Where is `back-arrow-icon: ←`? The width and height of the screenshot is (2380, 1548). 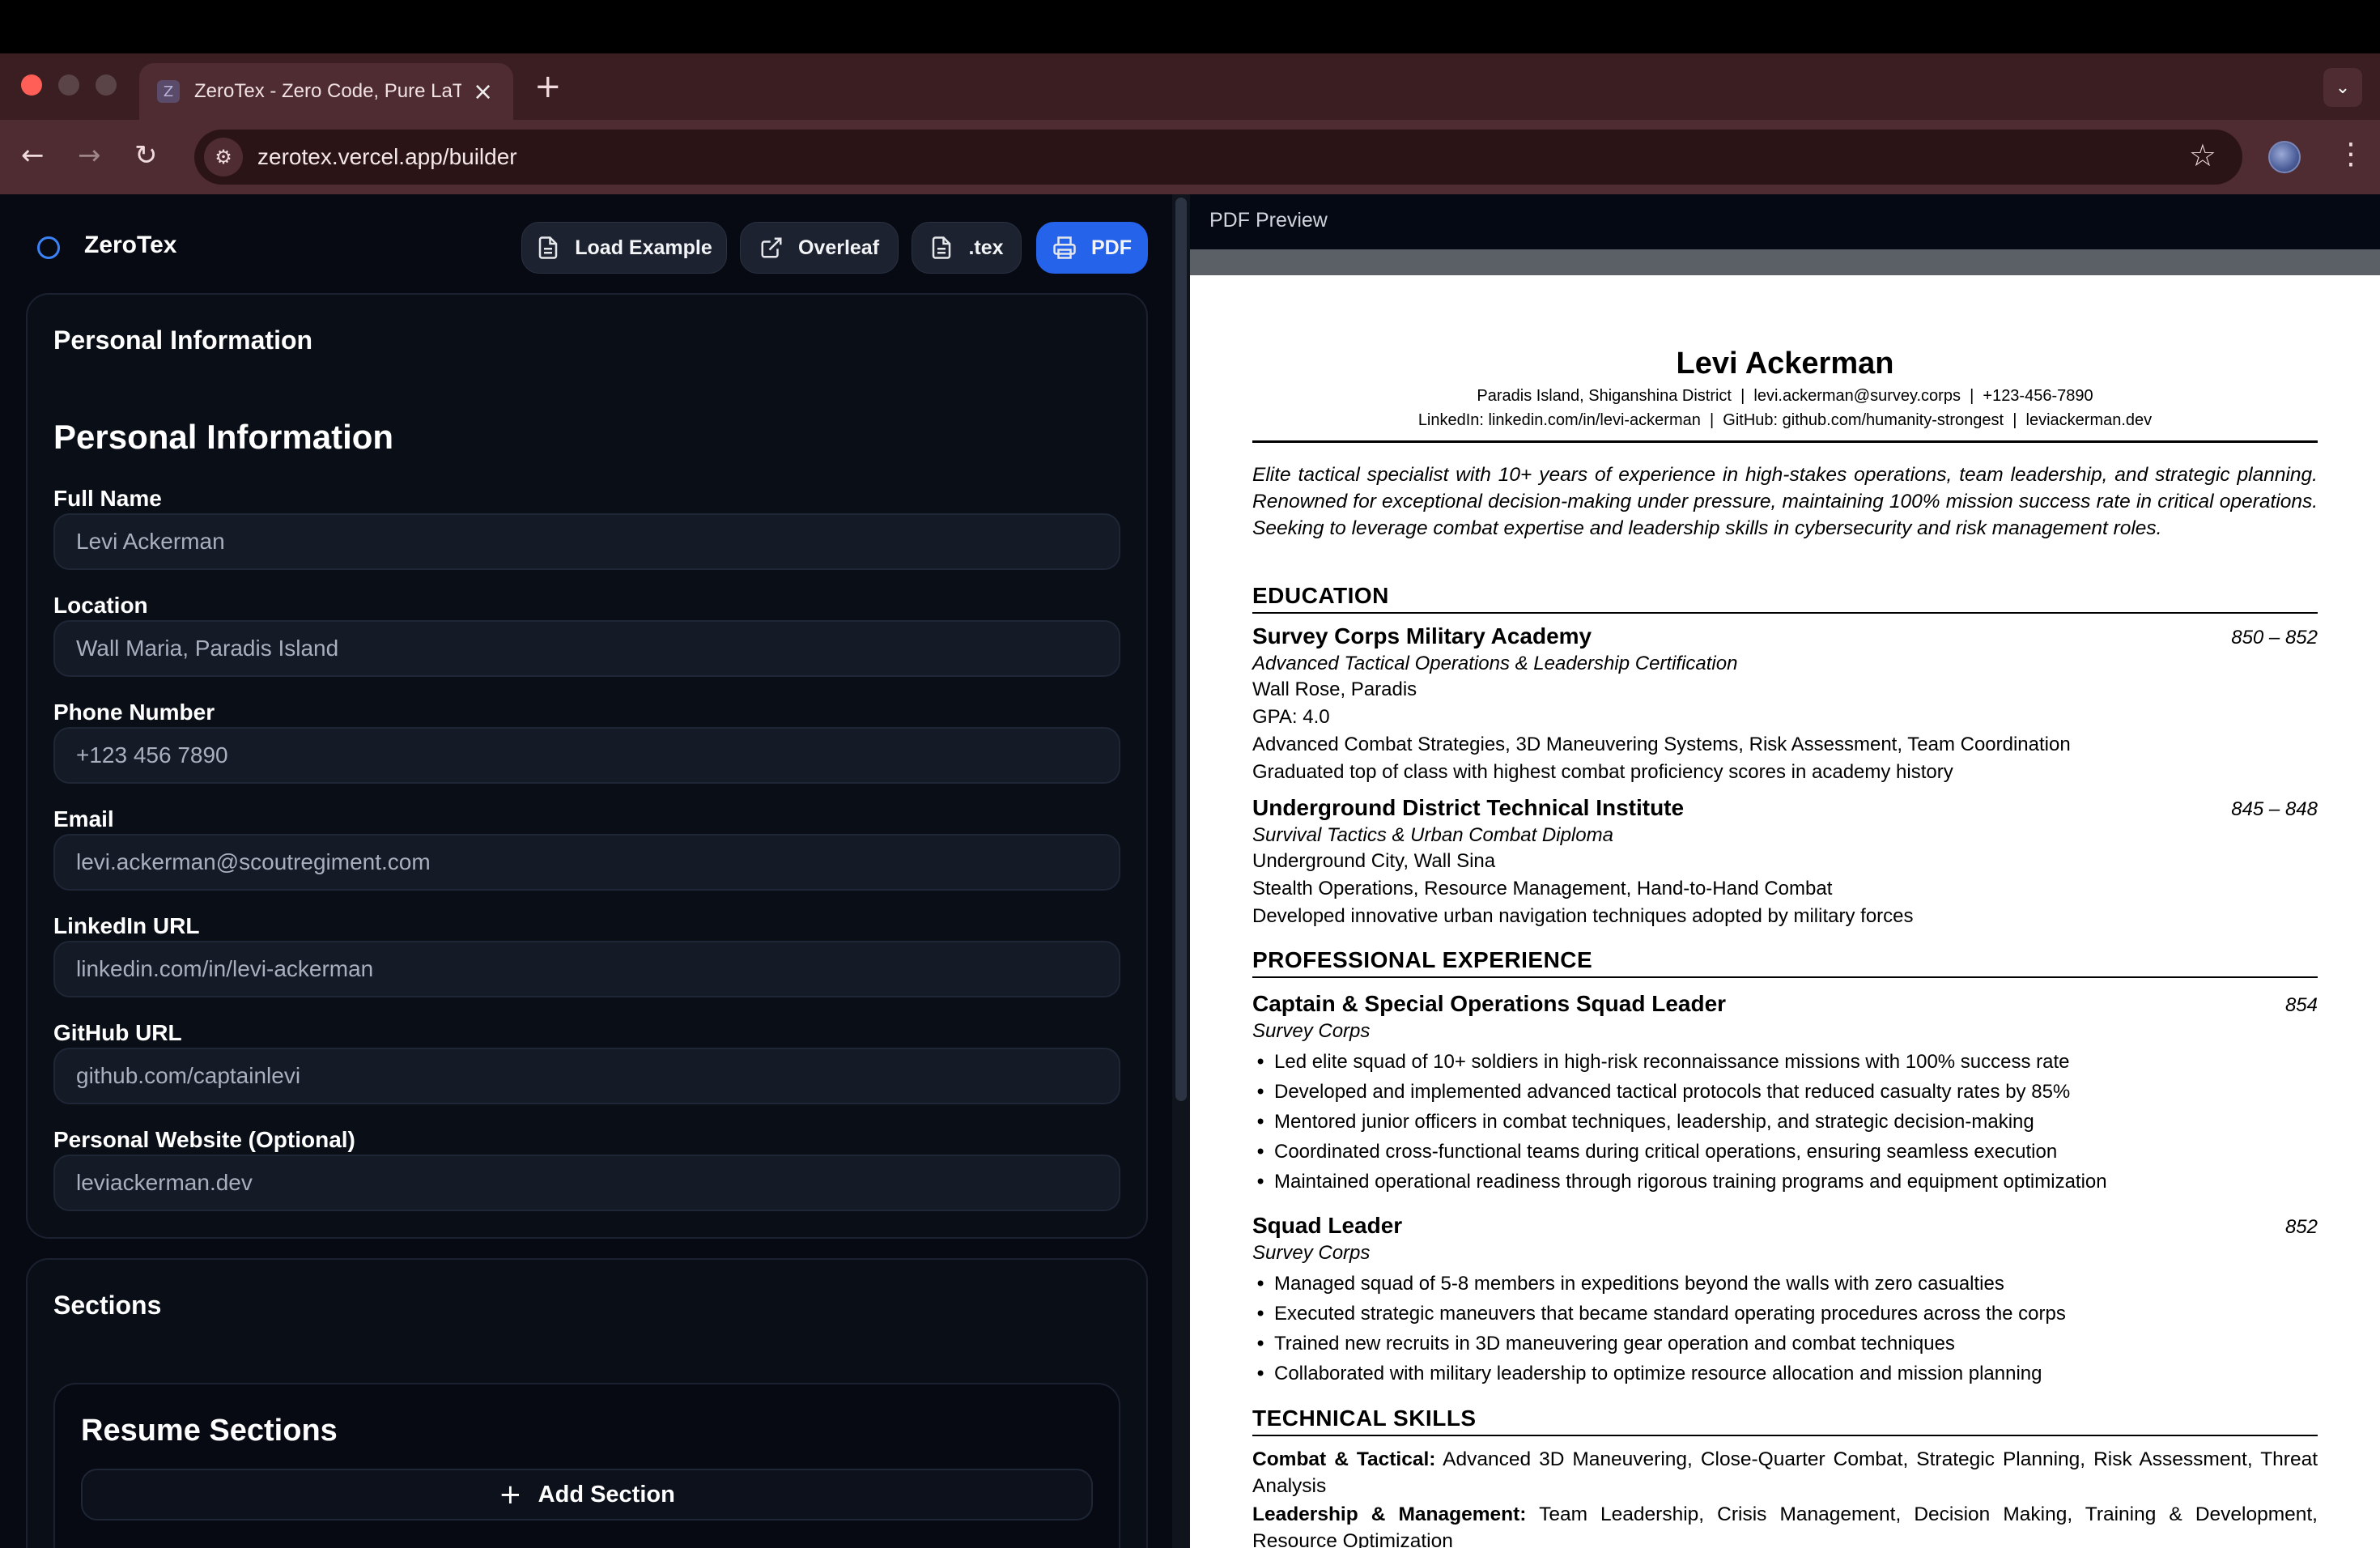
back-arrow-icon: ← is located at coordinates (33, 156).